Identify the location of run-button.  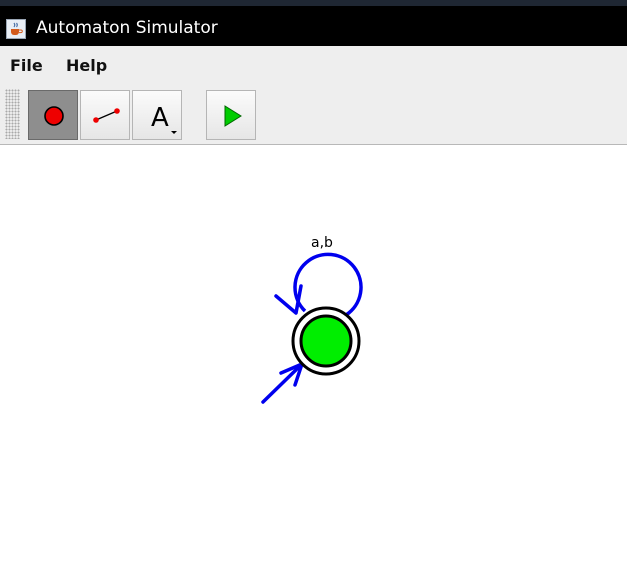
(231, 115).